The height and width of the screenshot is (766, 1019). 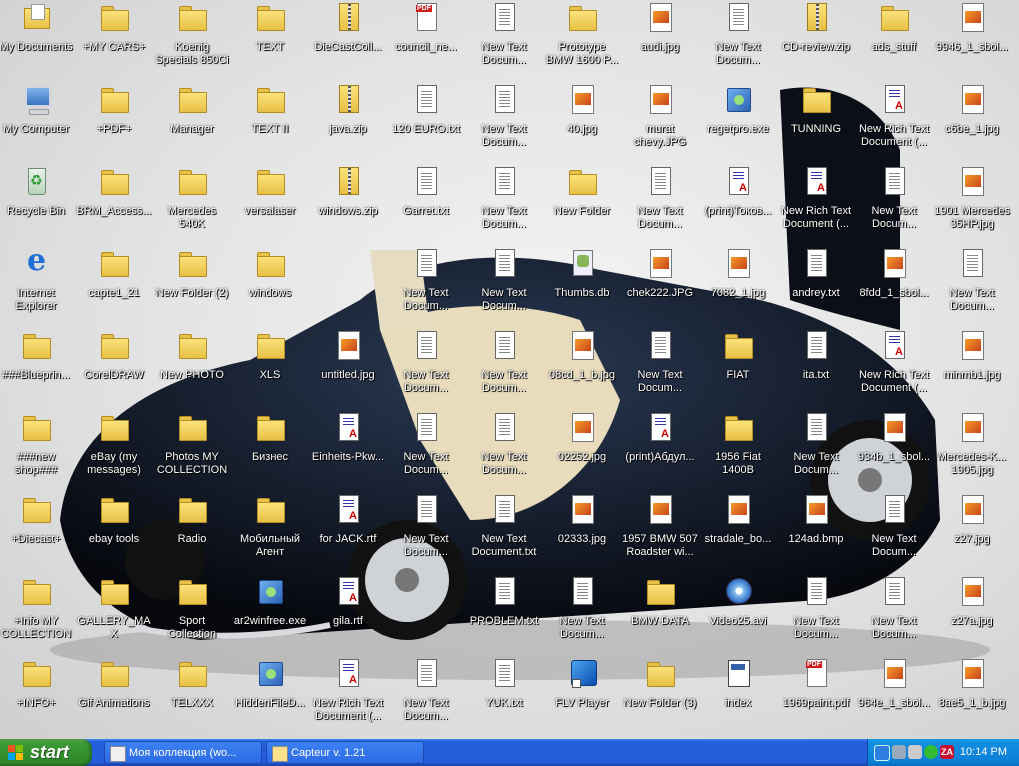 I want to click on desktop-icon-7082-1-jpg: 7082_1.jpg, so click(x=738, y=286).